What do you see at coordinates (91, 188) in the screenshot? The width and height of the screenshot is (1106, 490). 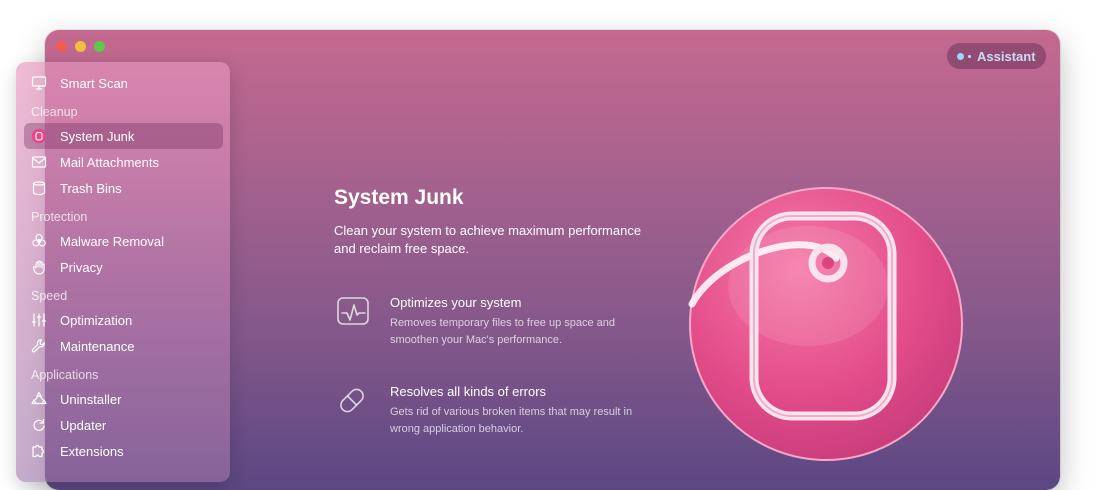 I see `sidebar-item-label: Trash Bins` at bounding box center [91, 188].